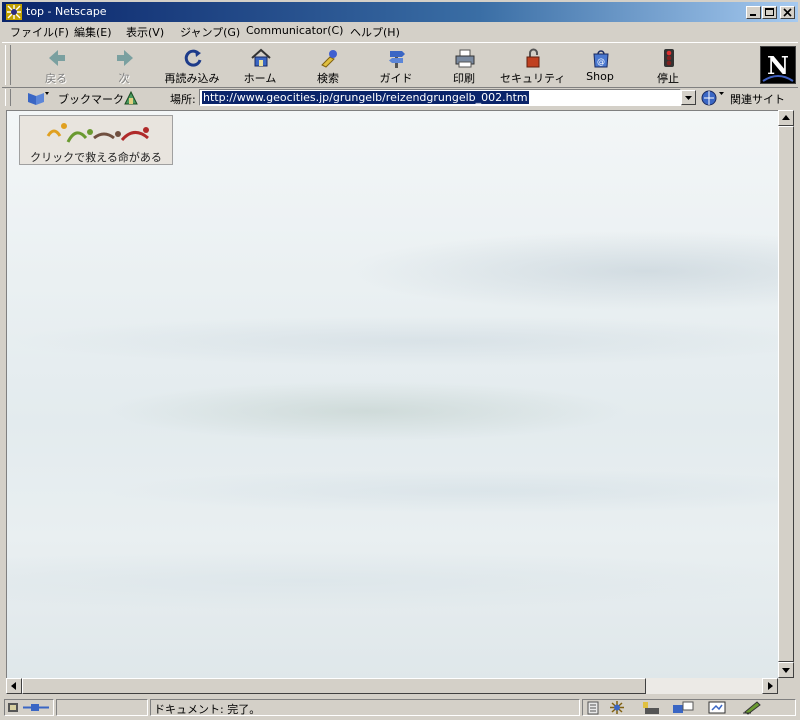 The width and height of the screenshot is (800, 720). Describe the element at coordinates (465, 58) in the screenshot. I see `printer-icon` at that location.